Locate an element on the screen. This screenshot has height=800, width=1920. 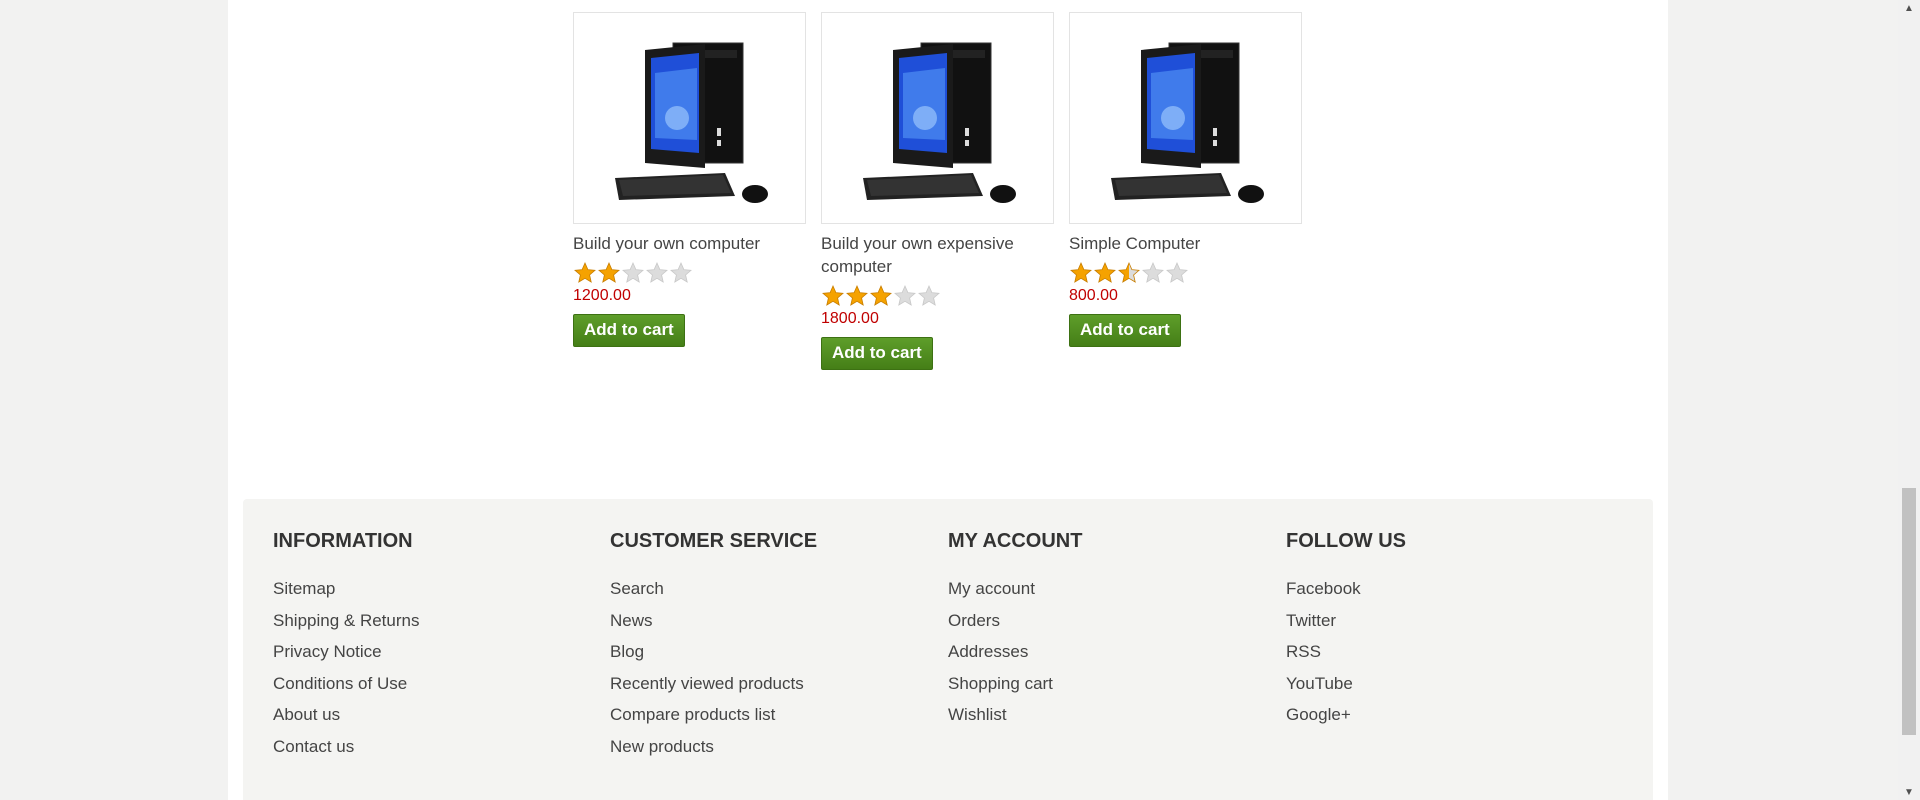
footer-link: My account is located at coordinates (1108, 589).